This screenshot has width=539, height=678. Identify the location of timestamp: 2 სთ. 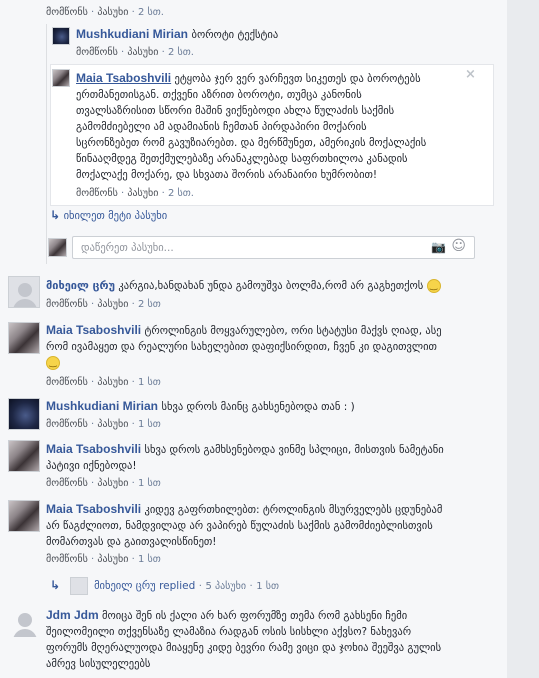
(149, 304).